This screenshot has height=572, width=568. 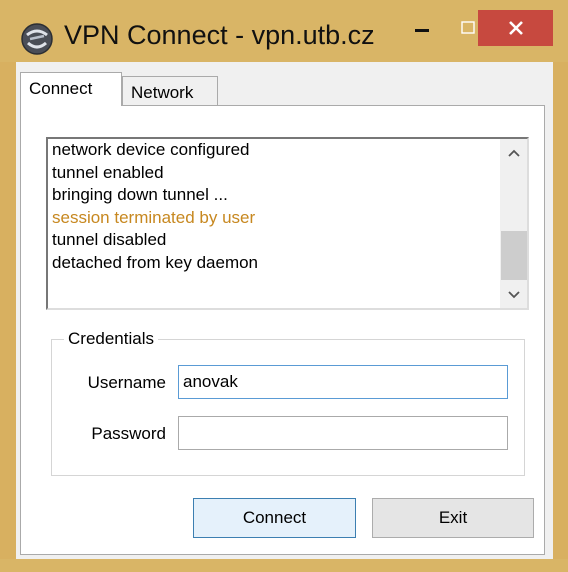 What do you see at coordinates (219, 35) in the screenshot?
I see `window-title: VPN Connect - vpn.utb.cz` at bounding box center [219, 35].